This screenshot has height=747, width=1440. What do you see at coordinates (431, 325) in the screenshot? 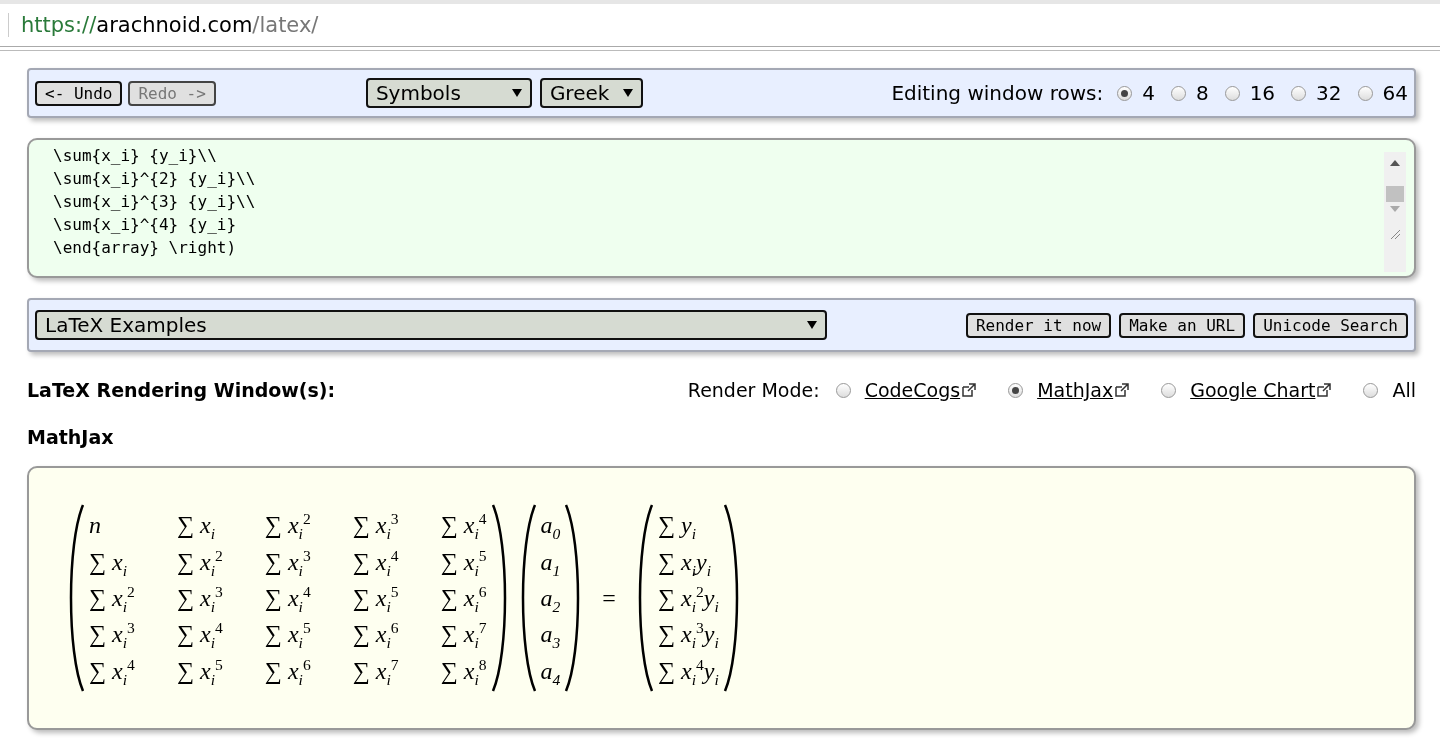
I see `examples-dropdown: LaTeX Examples` at bounding box center [431, 325].